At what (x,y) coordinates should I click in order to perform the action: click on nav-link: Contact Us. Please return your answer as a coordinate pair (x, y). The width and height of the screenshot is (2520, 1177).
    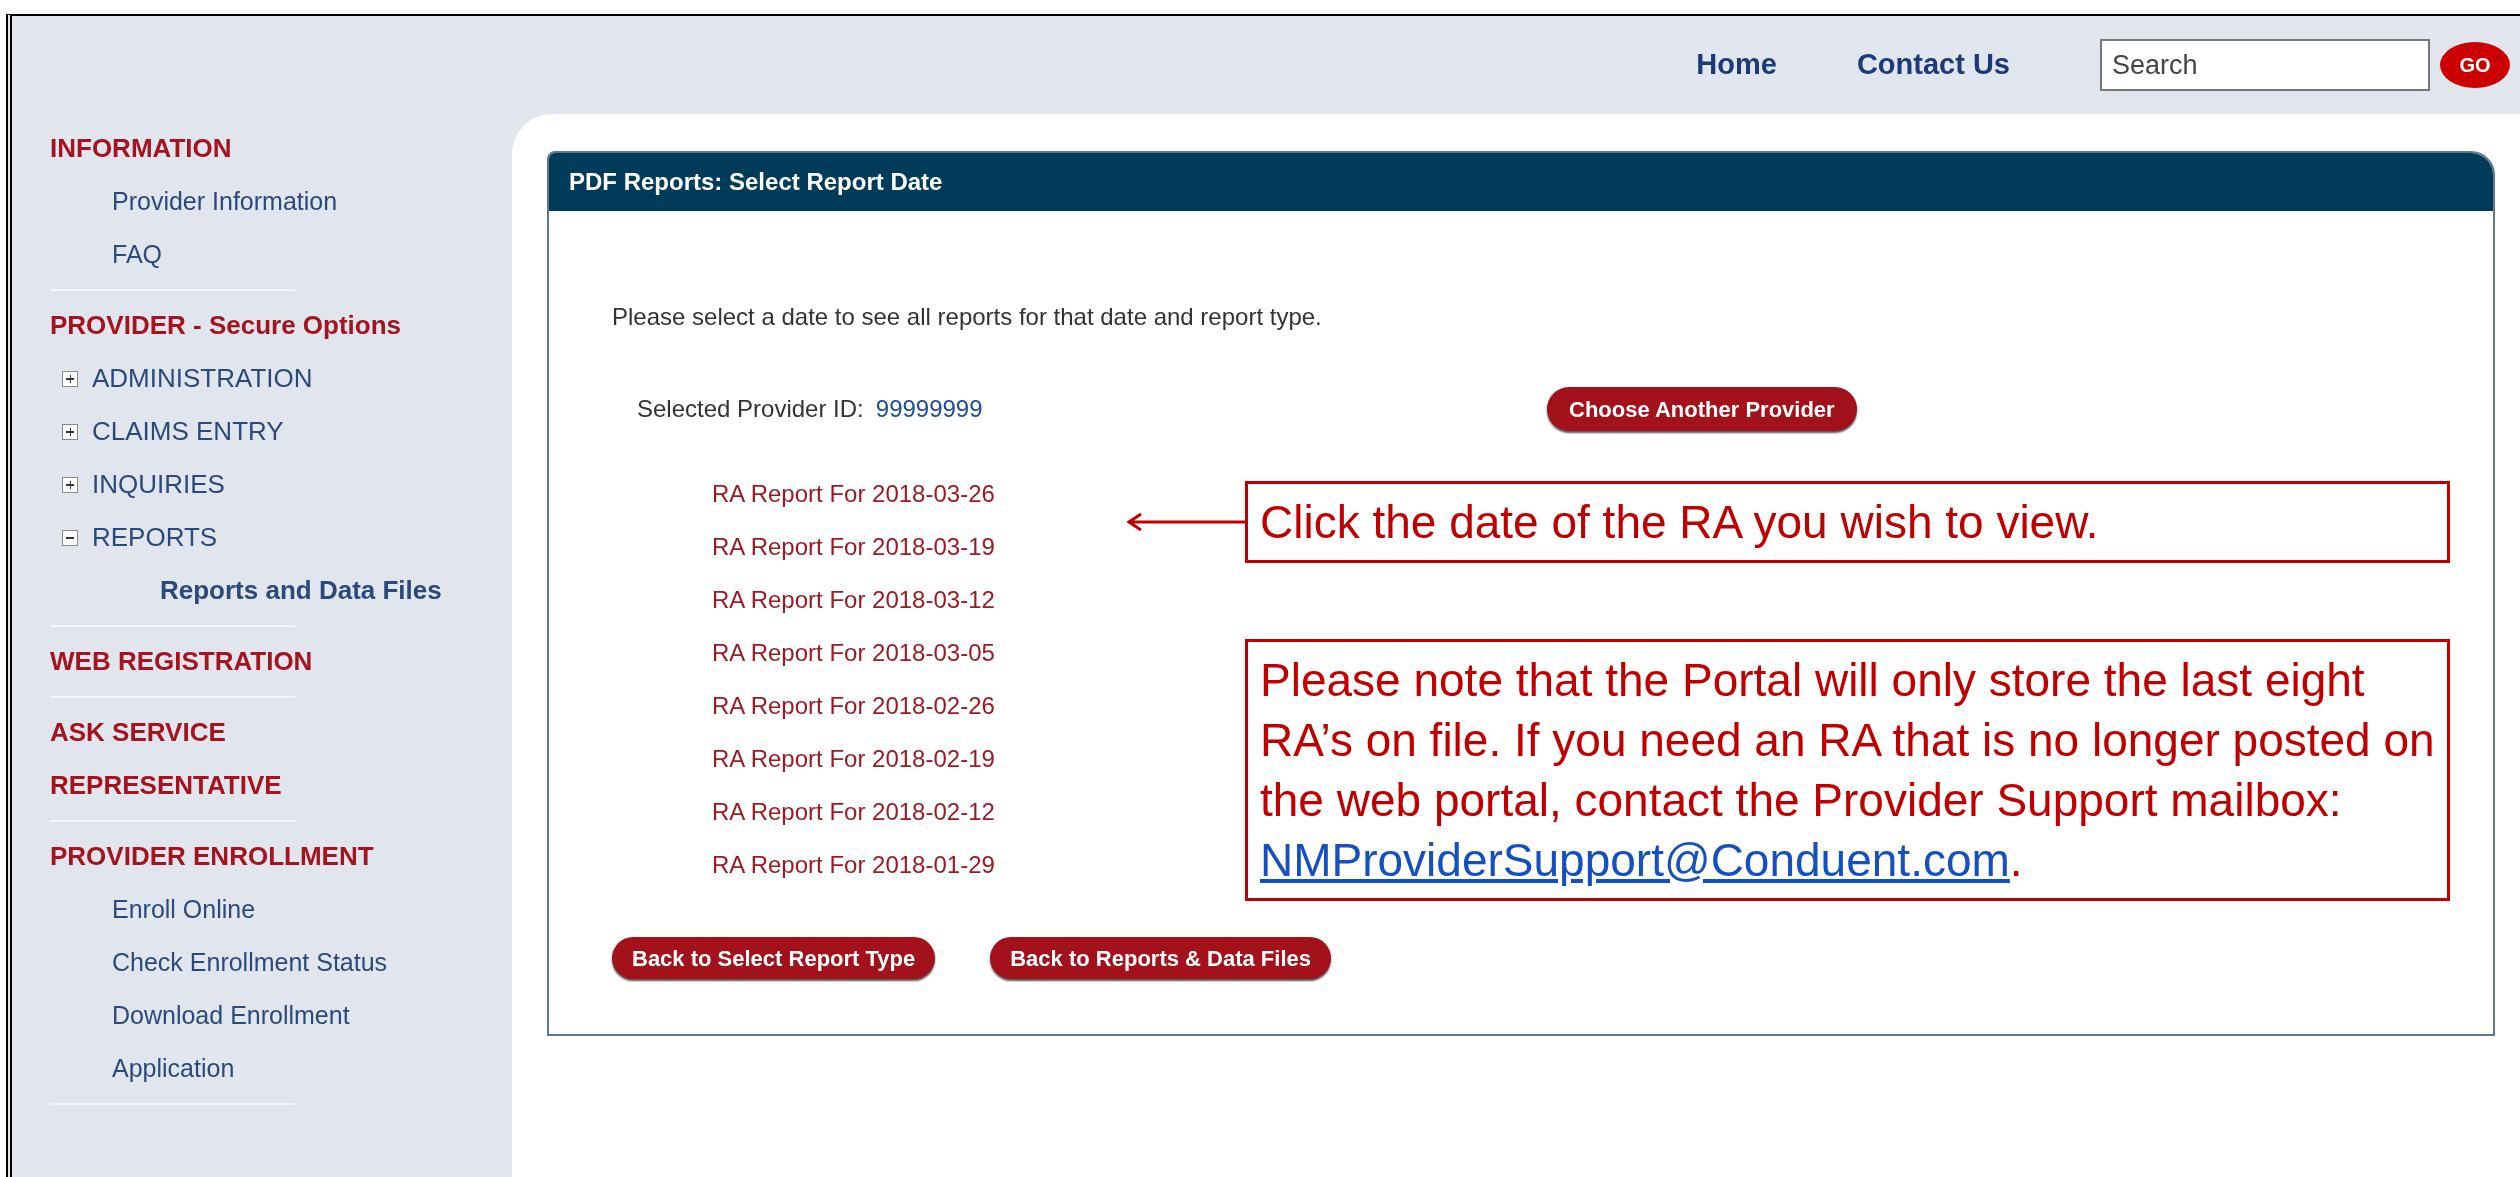
    Looking at the image, I should click on (1933, 65).